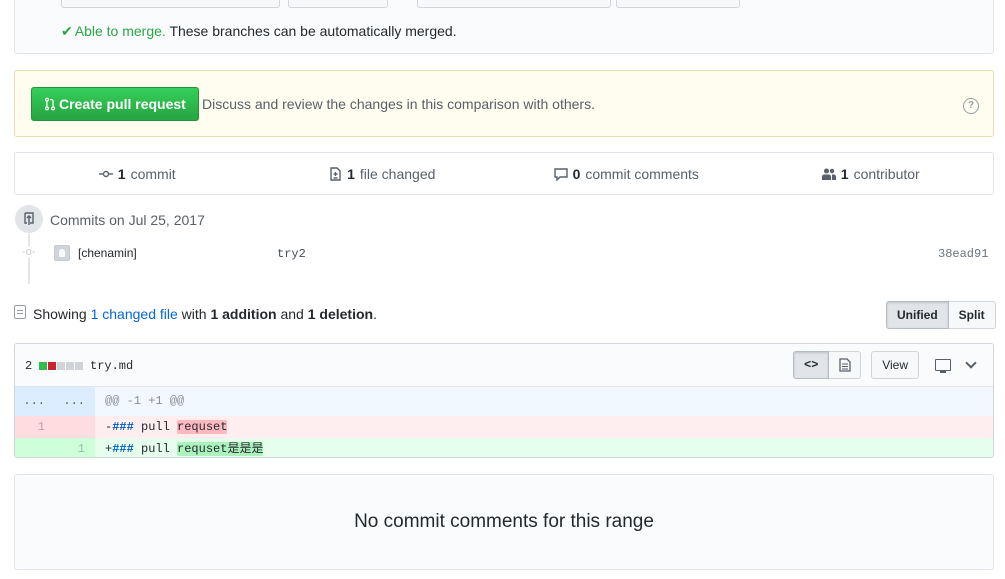  What do you see at coordinates (943, 366) in the screenshot?
I see `device-desktop-icon` at bounding box center [943, 366].